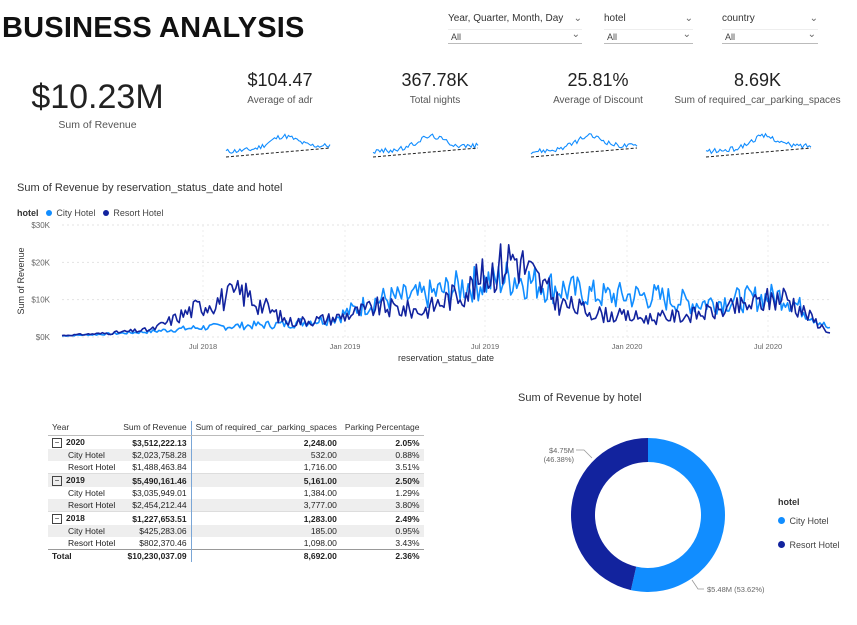 Image resolution: width=857 pixels, height=625 pixels. Describe the element at coordinates (738, 18) in the screenshot. I see `slicer-country-label: country` at that location.